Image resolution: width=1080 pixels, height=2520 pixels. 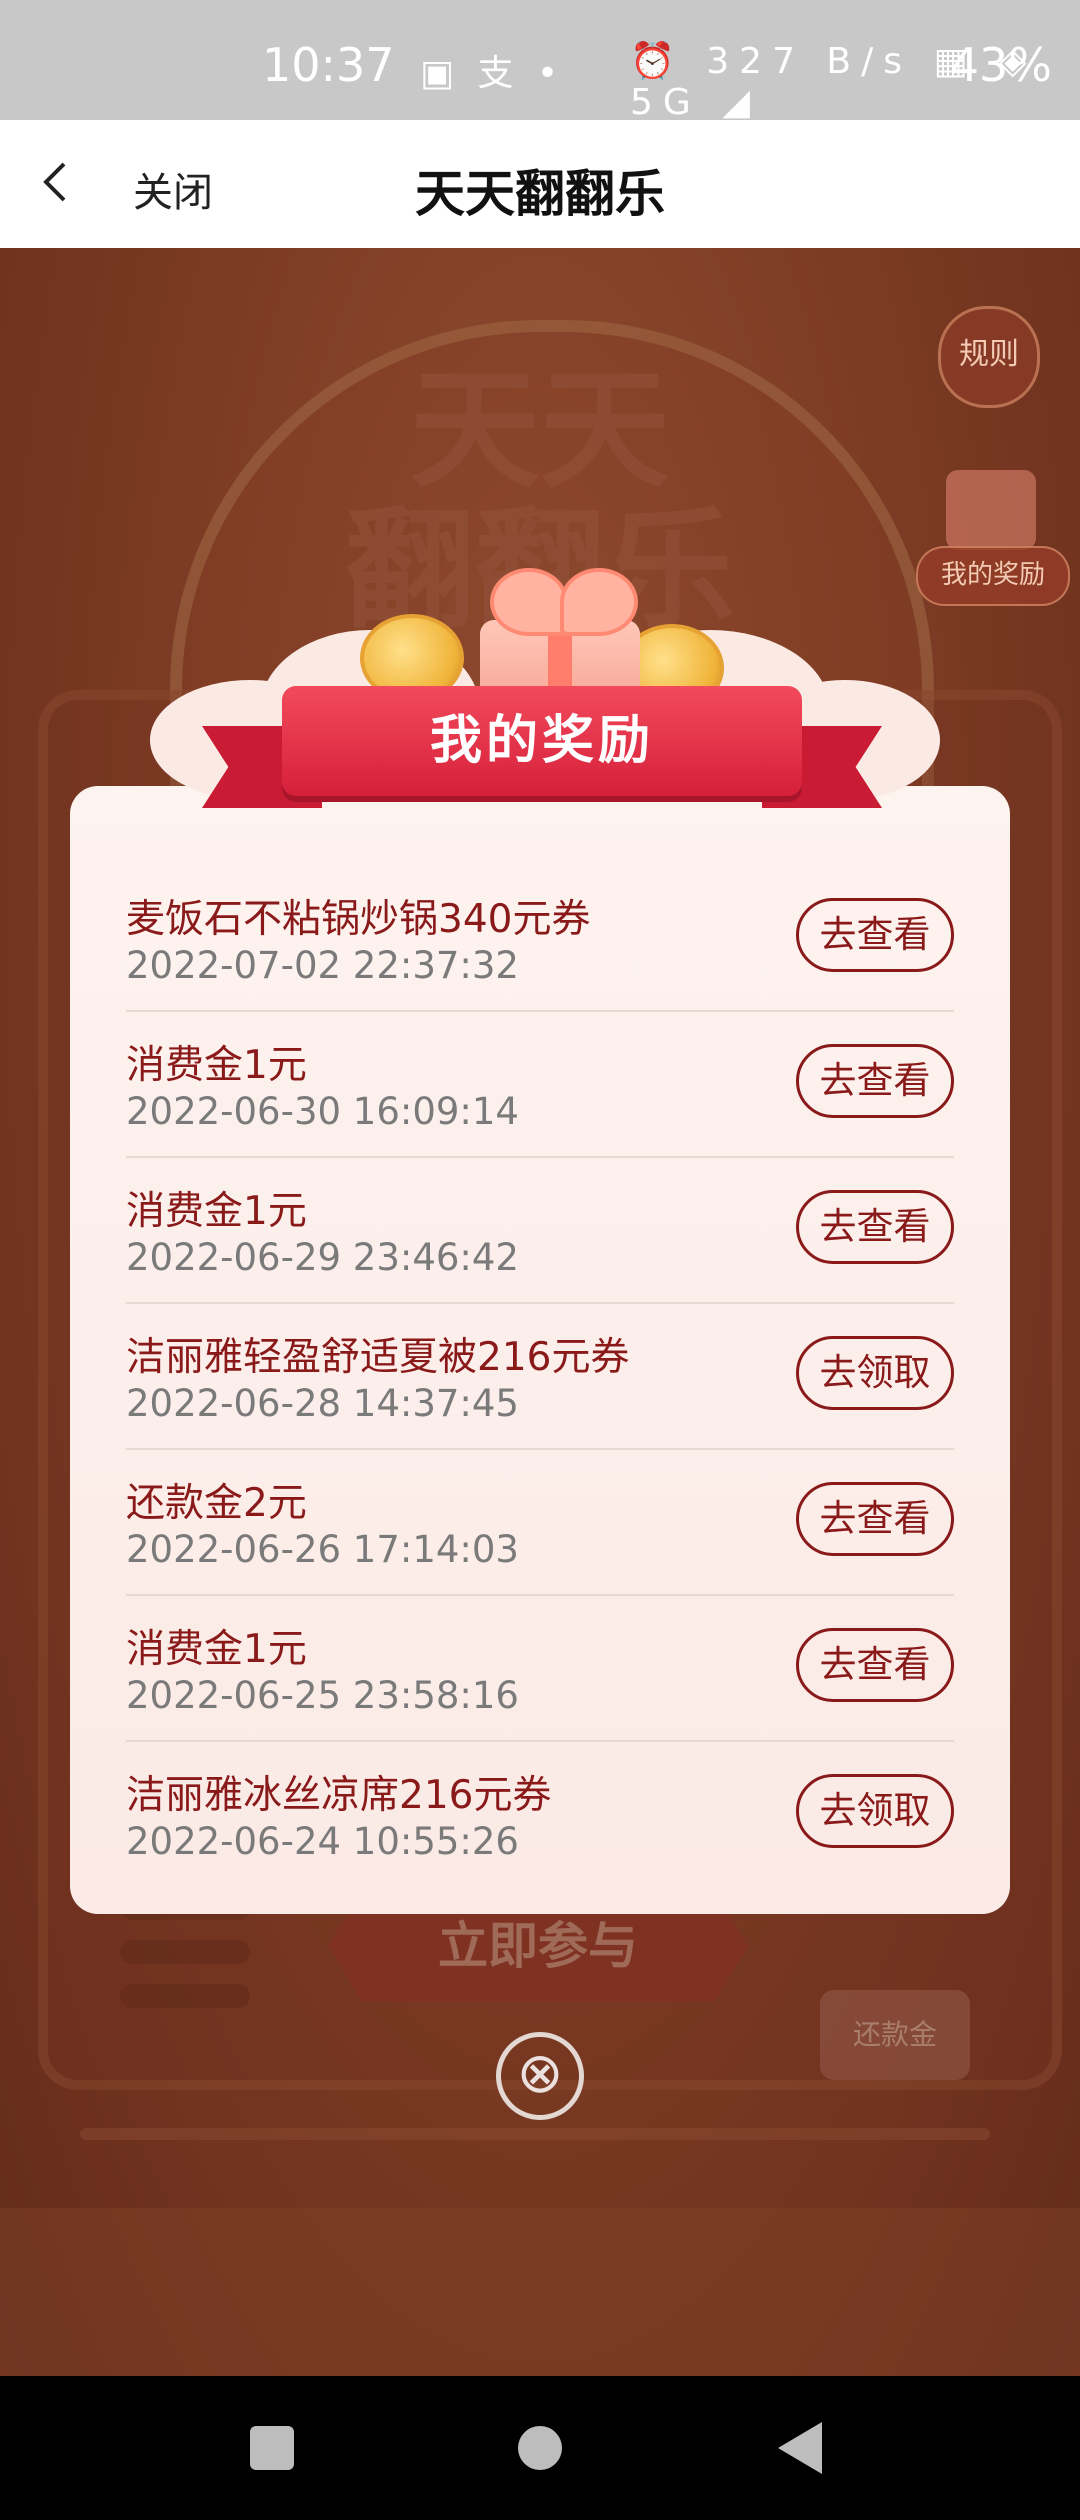 I want to click on reward-time: 2022-07-02 22:37:32, so click(x=322, y=965).